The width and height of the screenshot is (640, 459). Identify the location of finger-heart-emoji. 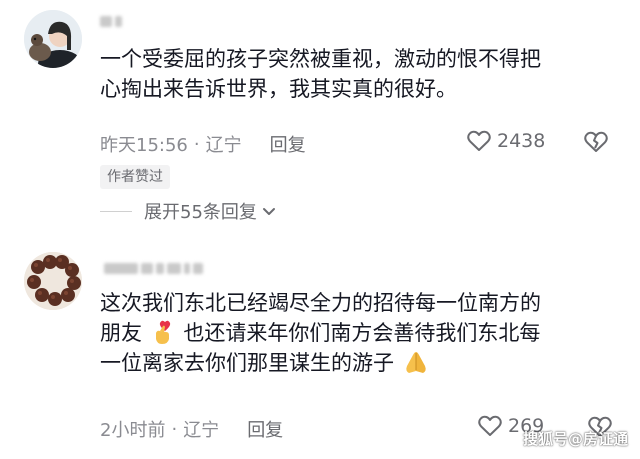
(162, 332).